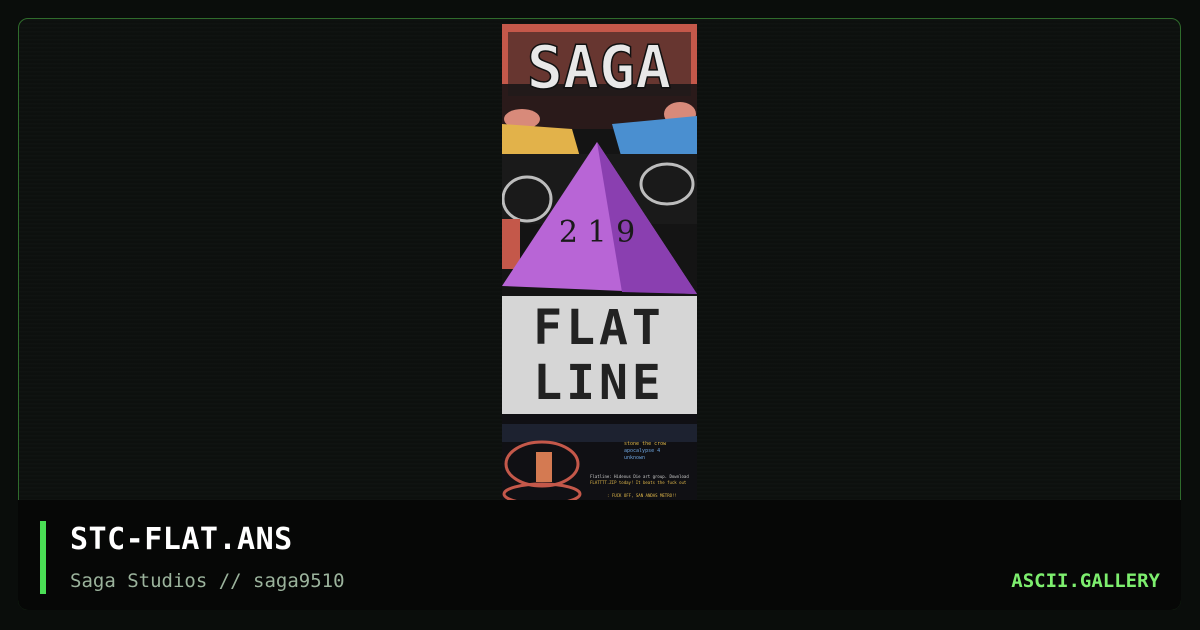  Describe the element at coordinates (599, 328) in the screenshot. I see `art-headline-line1: FLAT` at that location.